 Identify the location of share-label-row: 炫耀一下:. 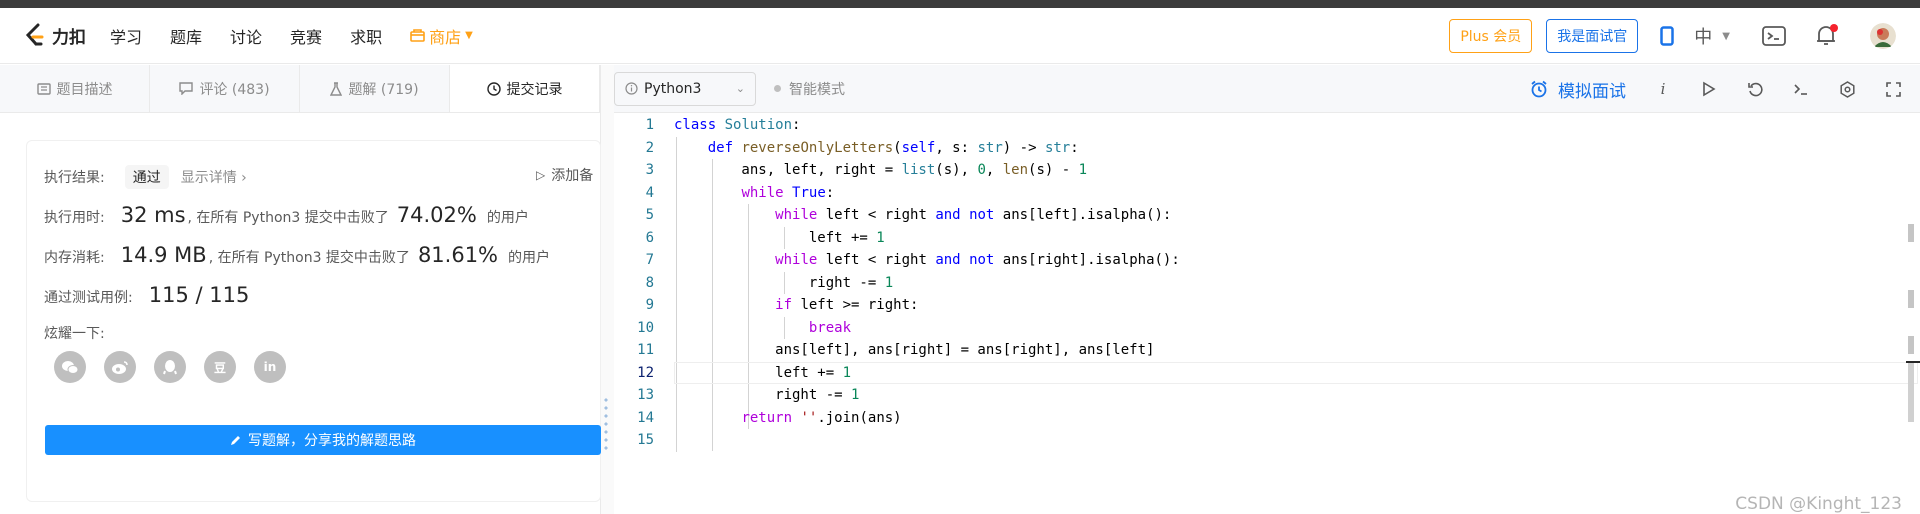
(74, 333).